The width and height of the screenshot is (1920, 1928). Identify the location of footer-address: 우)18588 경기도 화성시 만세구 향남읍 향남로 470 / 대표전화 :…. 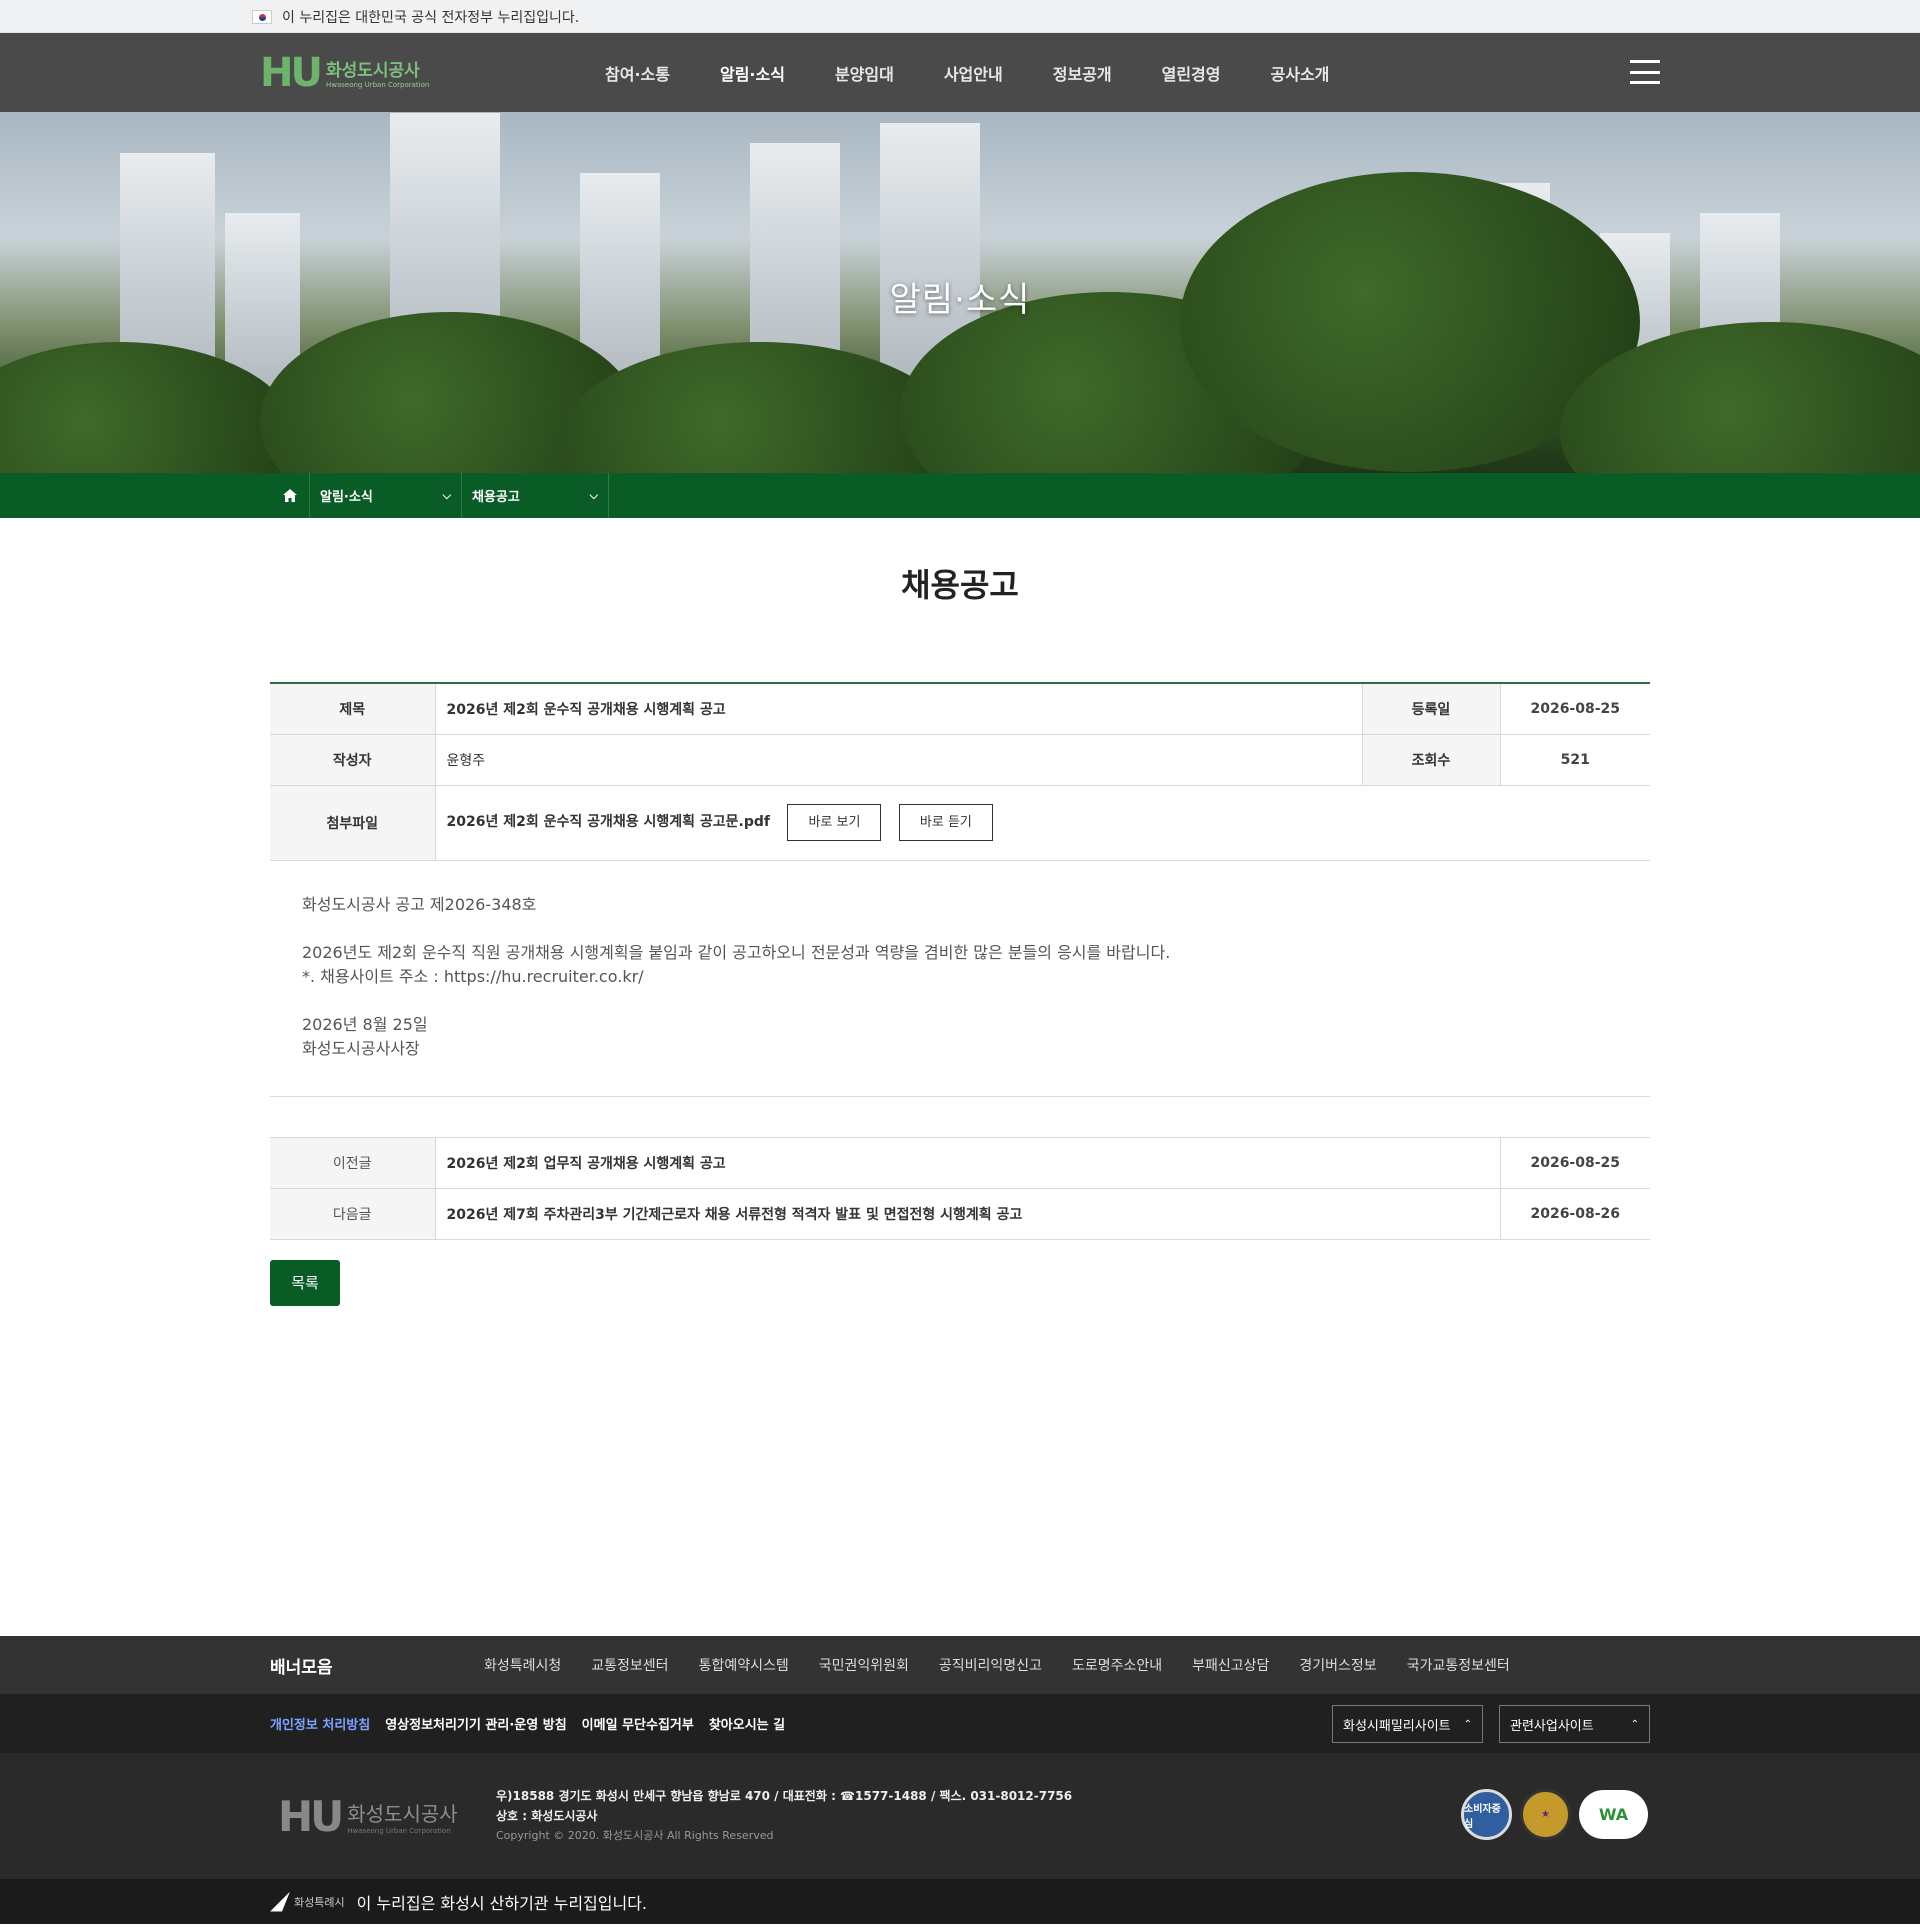
(784, 1796).